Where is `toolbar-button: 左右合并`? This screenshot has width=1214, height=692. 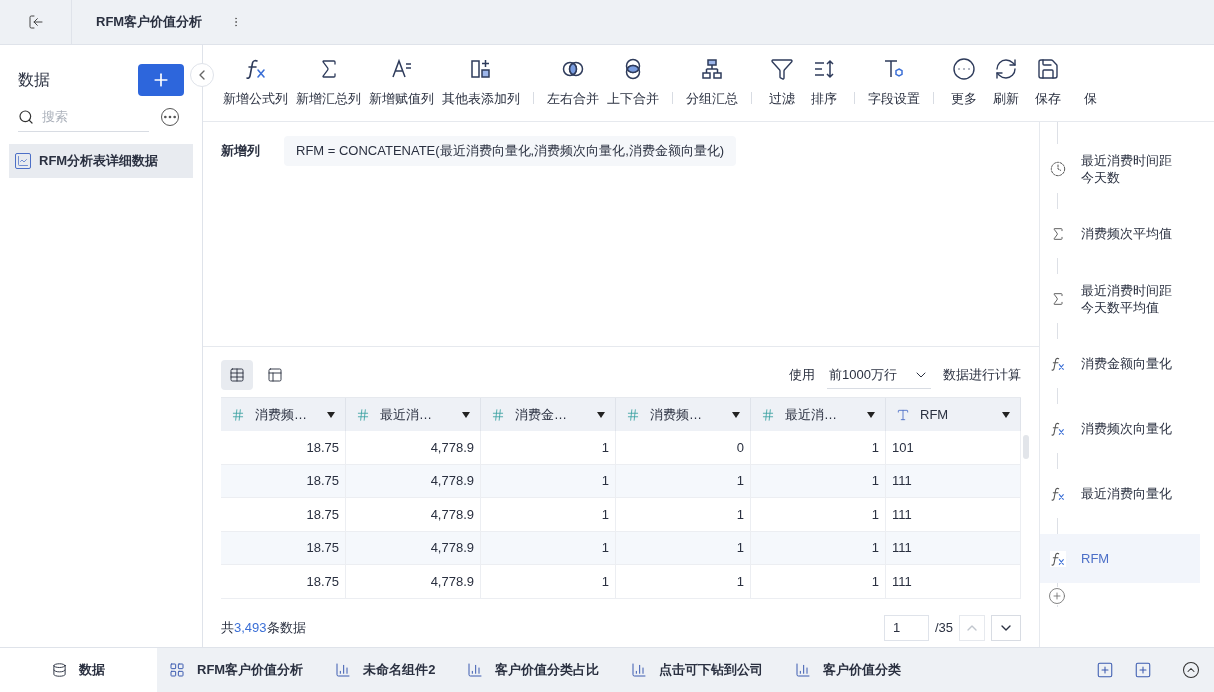
toolbar-button: 左右合并 is located at coordinates (573, 83).